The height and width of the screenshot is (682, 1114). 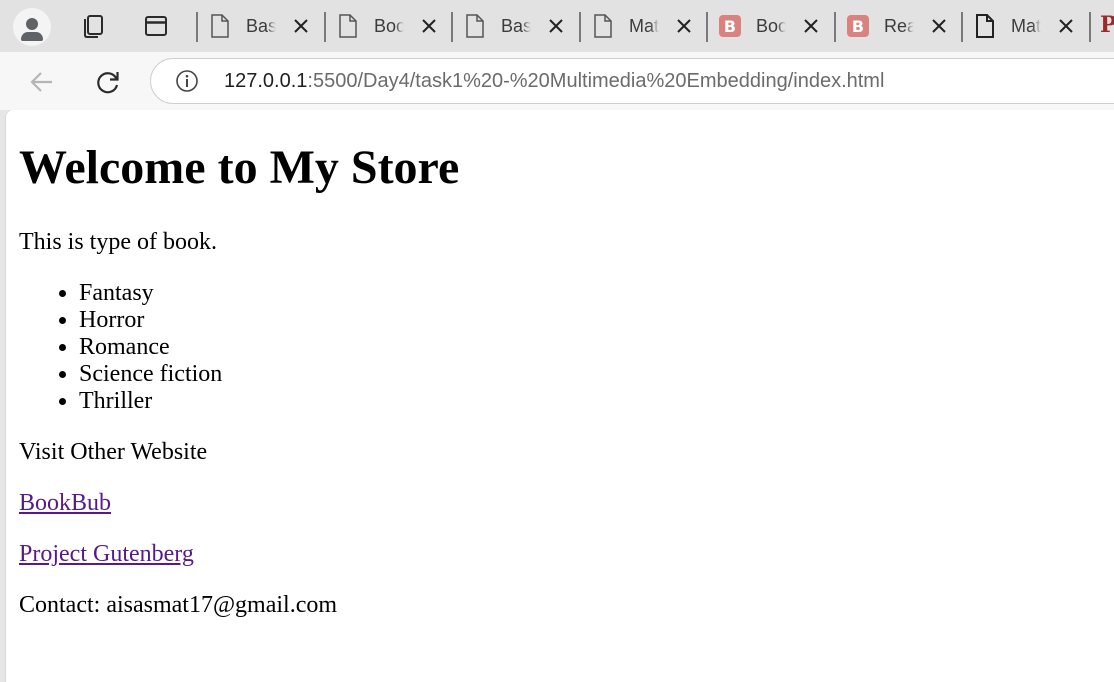 I want to click on workspaces-icon, so click(x=93, y=26).